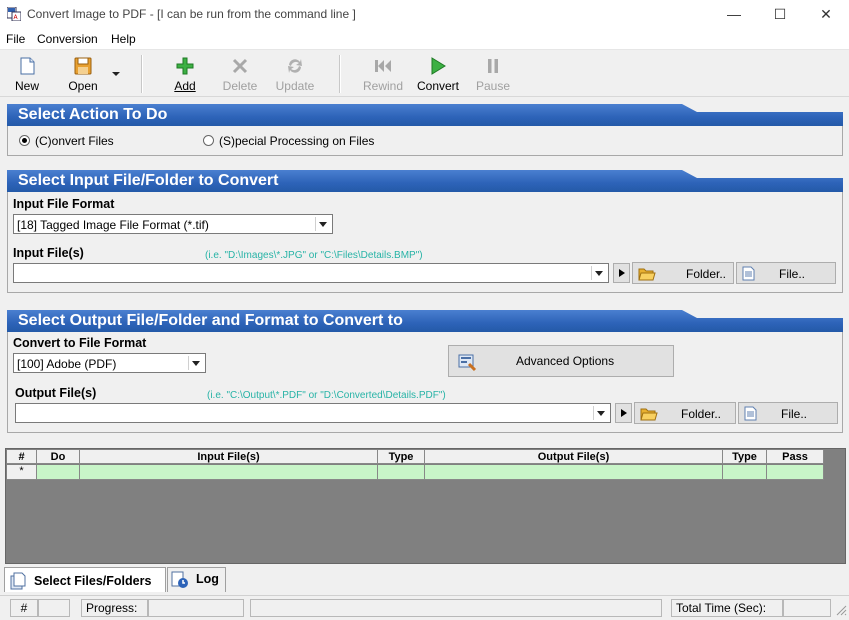 Image resolution: width=849 pixels, height=620 pixels. I want to click on pause-icon, so click(493, 66).